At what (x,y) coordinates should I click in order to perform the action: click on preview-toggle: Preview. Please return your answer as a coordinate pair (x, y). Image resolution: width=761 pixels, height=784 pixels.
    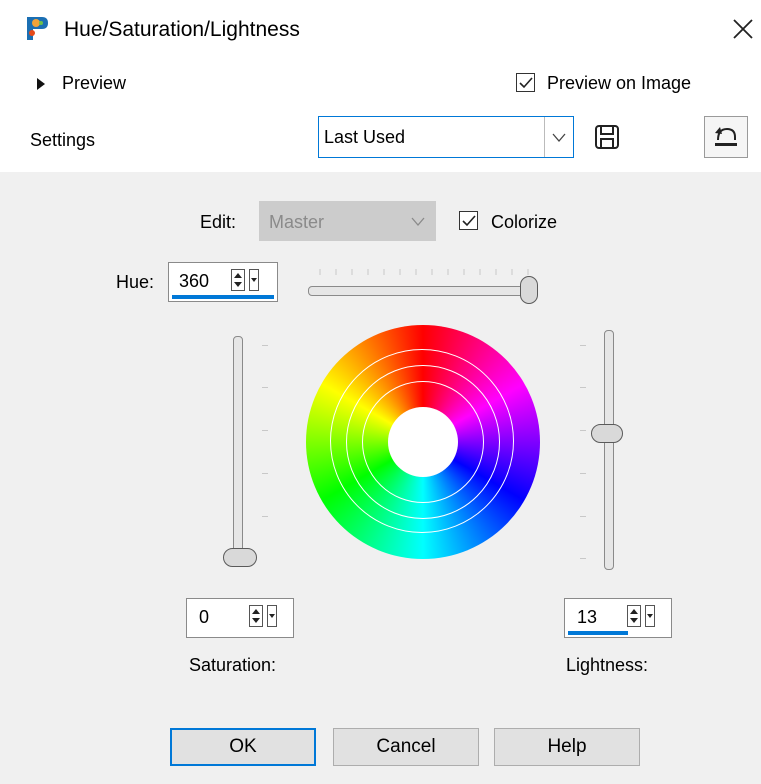
    Looking at the image, I should click on (91, 85).